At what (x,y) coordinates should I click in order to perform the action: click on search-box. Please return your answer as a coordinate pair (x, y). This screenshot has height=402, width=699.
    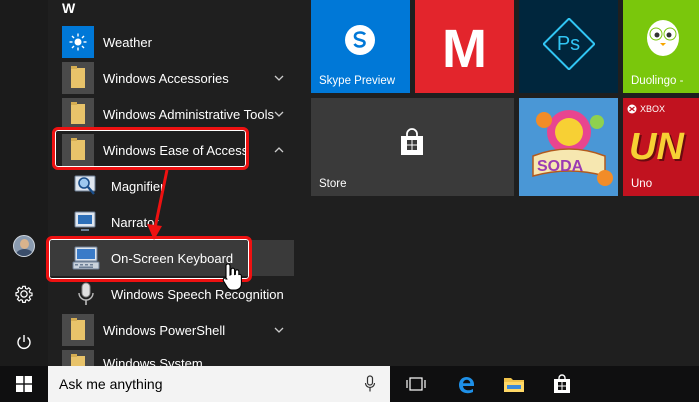
    Looking at the image, I should click on (219, 384).